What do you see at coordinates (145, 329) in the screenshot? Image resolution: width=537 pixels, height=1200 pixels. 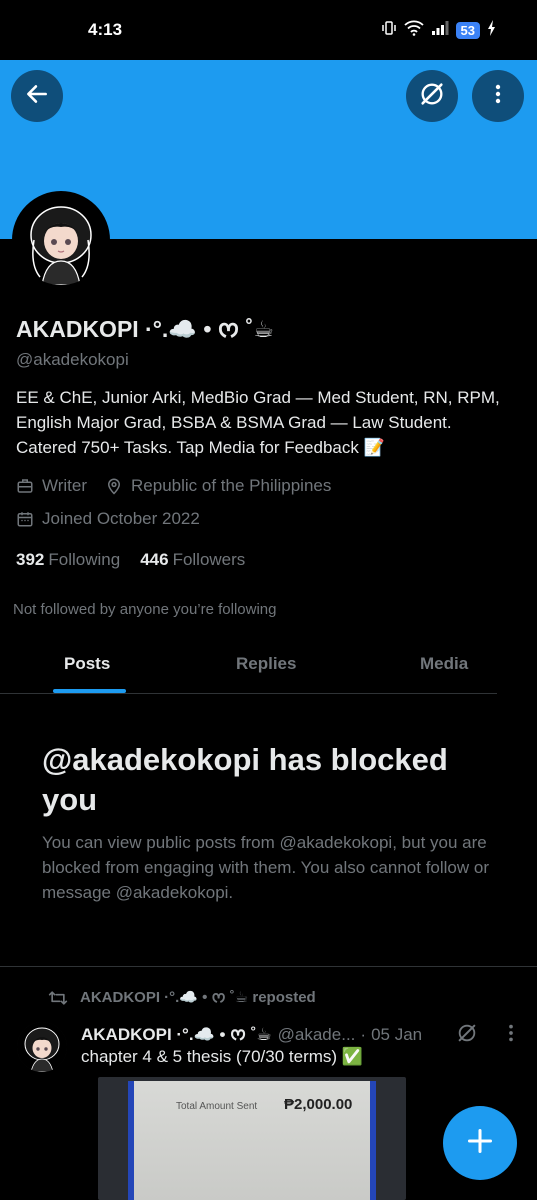 I see `display-name: AKADKOPI ·°.☁️ • ᰔ ˚☕` at bounding box center [145, 329].